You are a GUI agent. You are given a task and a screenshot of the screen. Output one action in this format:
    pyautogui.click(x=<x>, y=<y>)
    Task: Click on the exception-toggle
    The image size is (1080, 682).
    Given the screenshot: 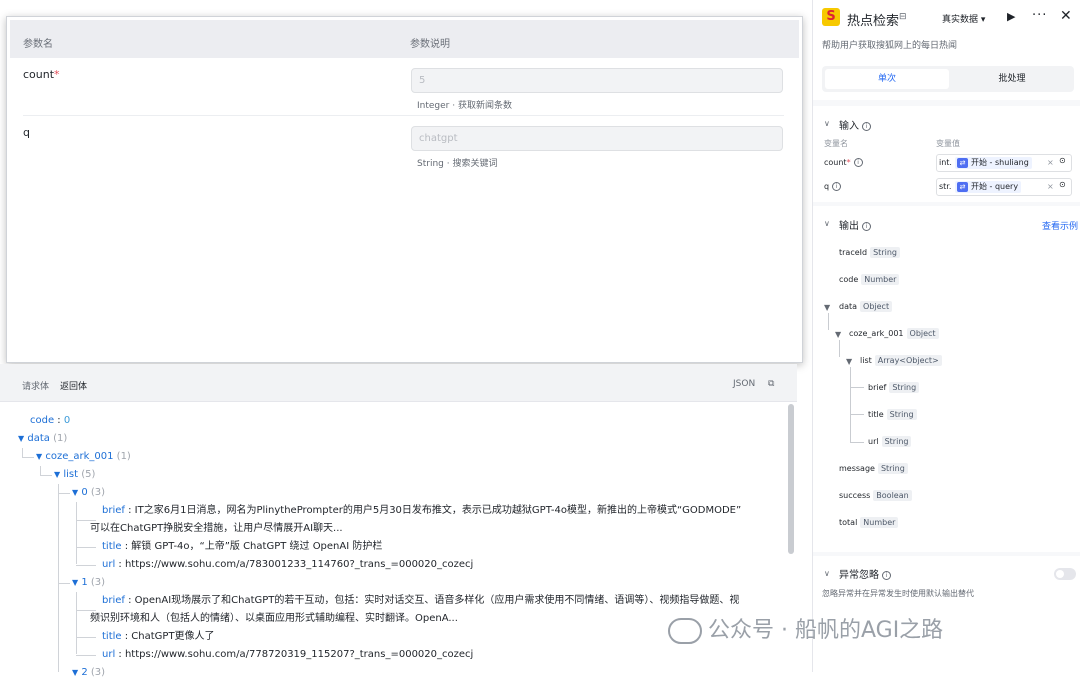 What is the action you would take?
    pyautogui.click(x=1065, y=574)
    